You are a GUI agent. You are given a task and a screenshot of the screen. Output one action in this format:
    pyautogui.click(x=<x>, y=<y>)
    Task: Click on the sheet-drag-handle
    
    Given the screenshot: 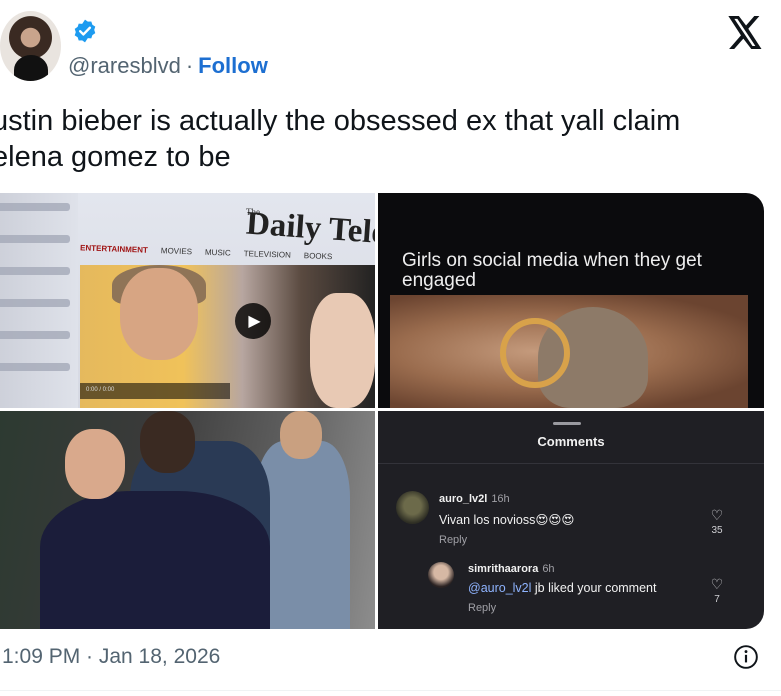 What is the action you would take?
    pyautogui.click(x=567, y=423)
    